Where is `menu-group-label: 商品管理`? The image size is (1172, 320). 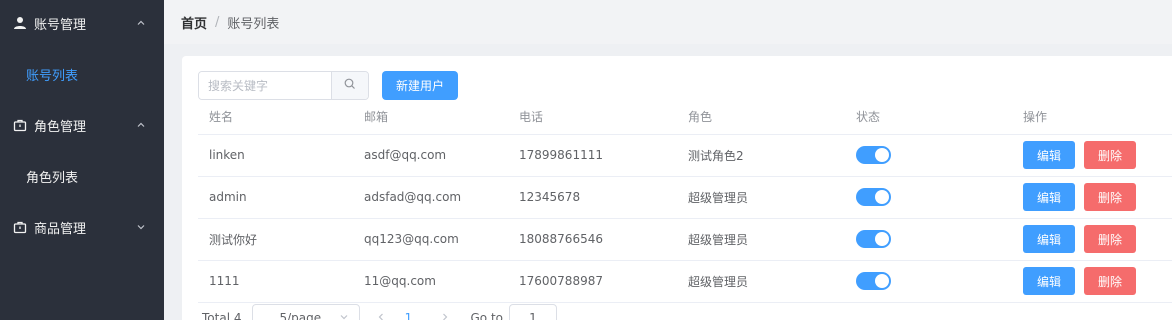 menu-group-label: 商品管理 is located at coordinates (60, 229).